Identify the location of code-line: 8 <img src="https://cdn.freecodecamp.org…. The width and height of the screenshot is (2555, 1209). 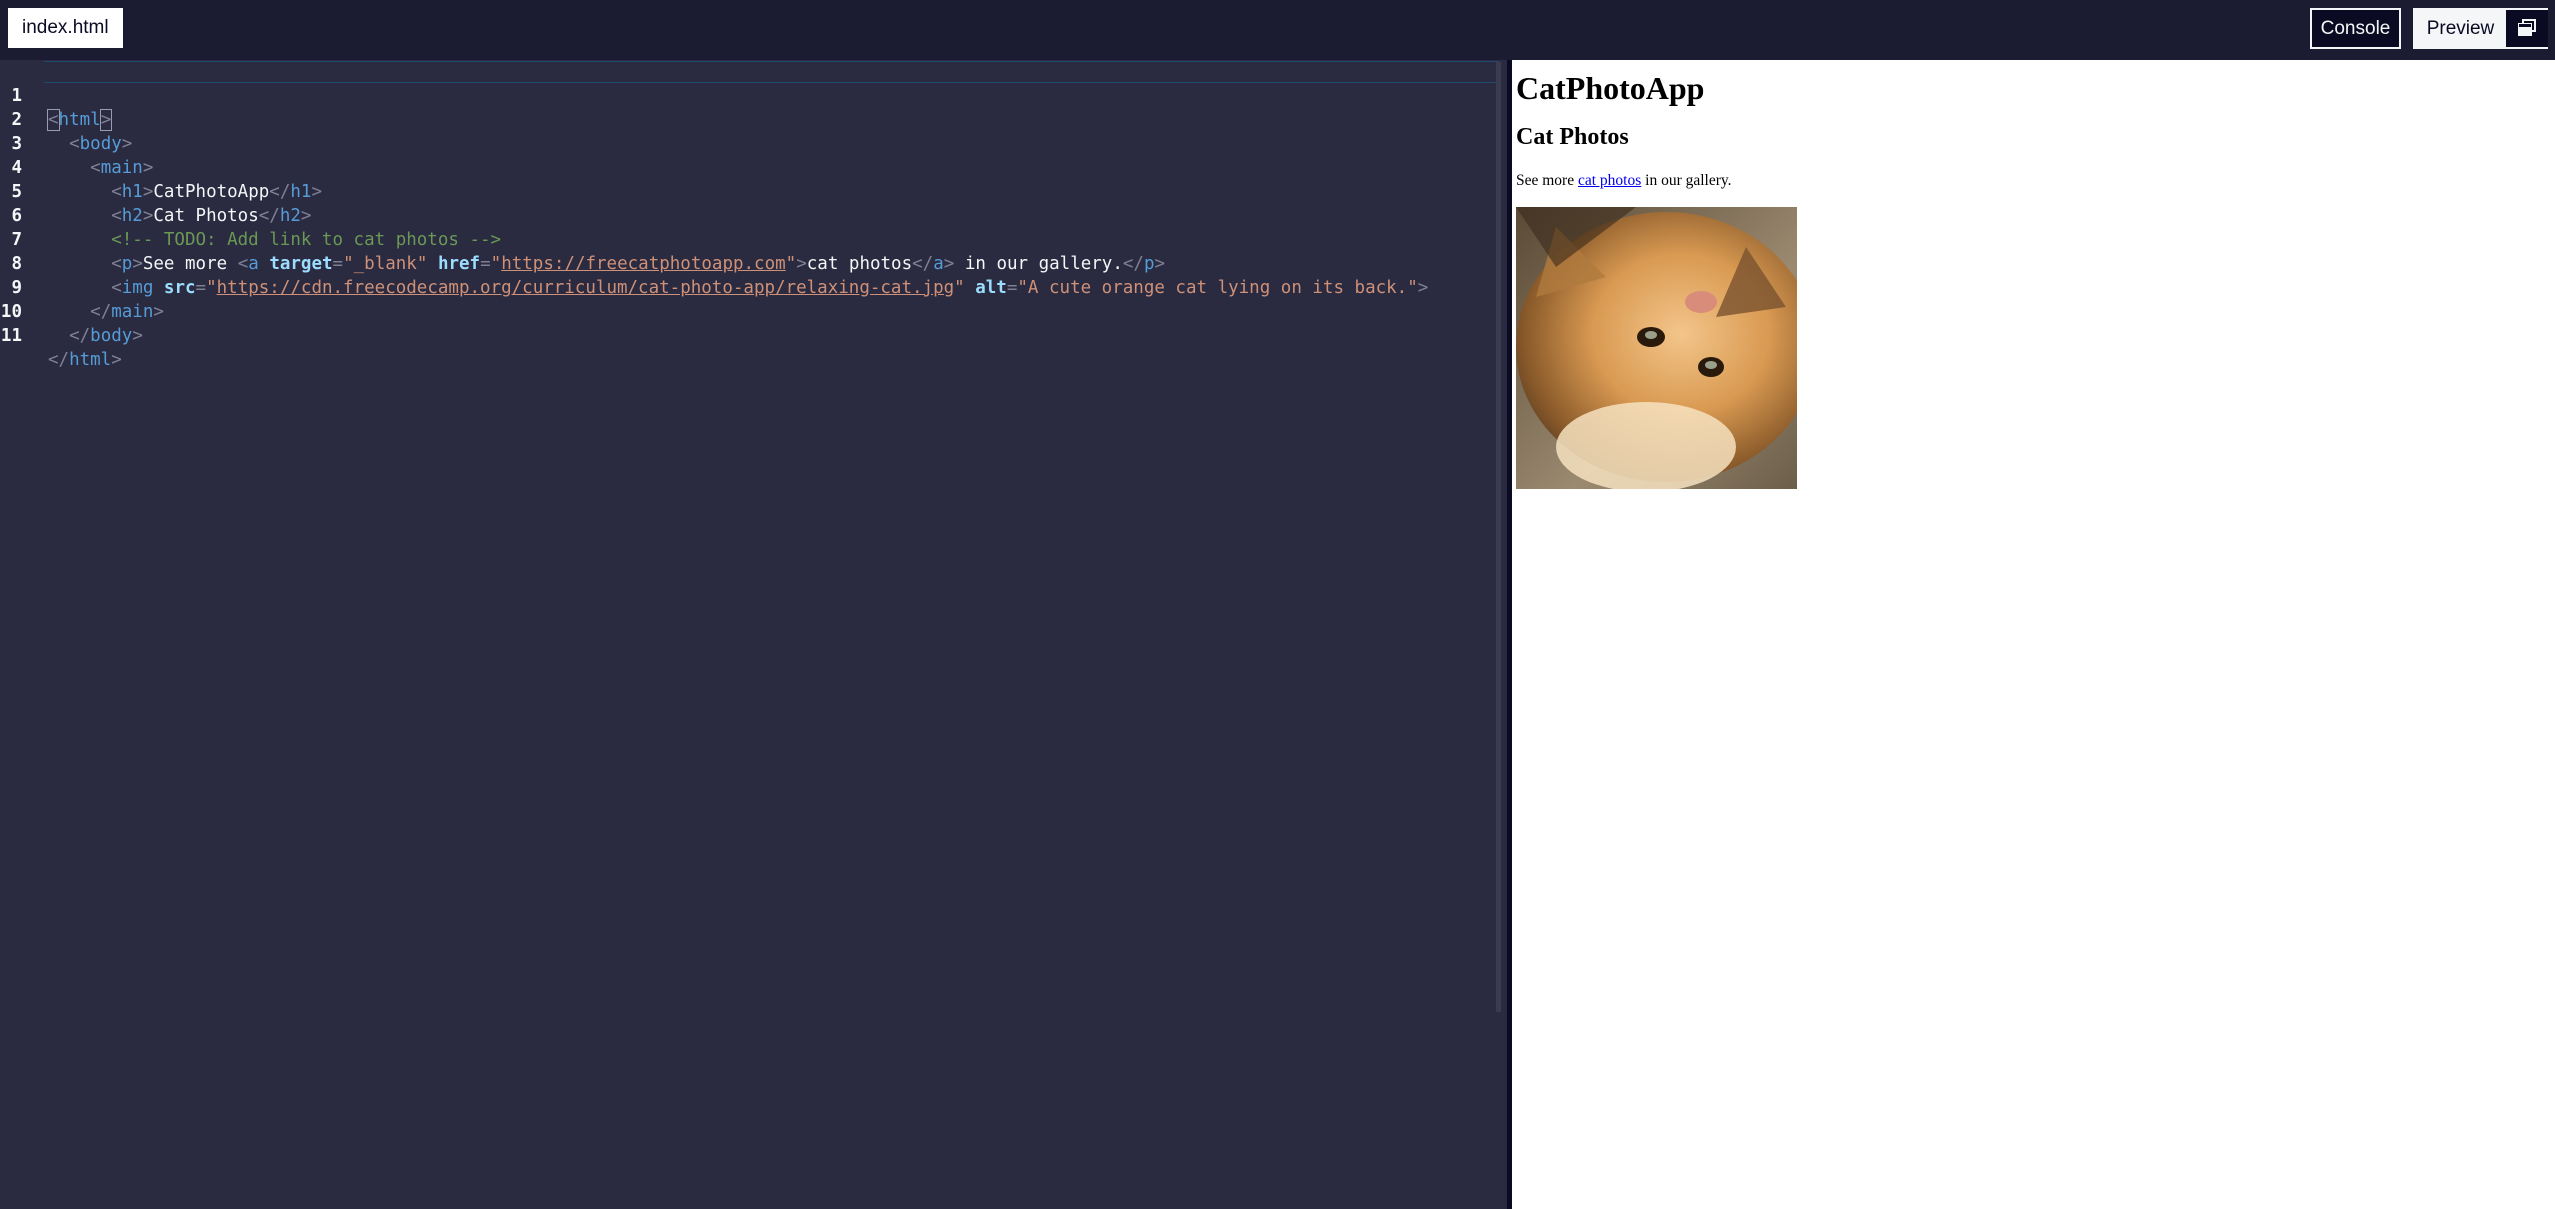
(750, 263).